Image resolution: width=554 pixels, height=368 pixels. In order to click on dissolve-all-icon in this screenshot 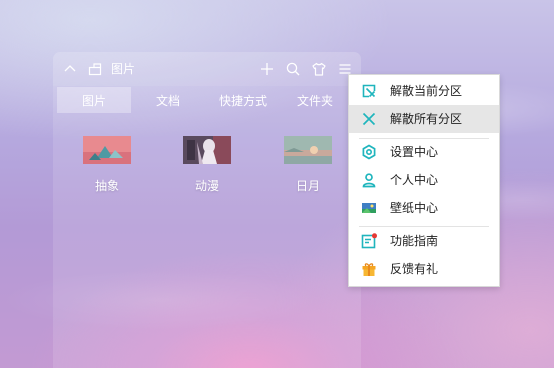, I will do `click(369, 119)`.